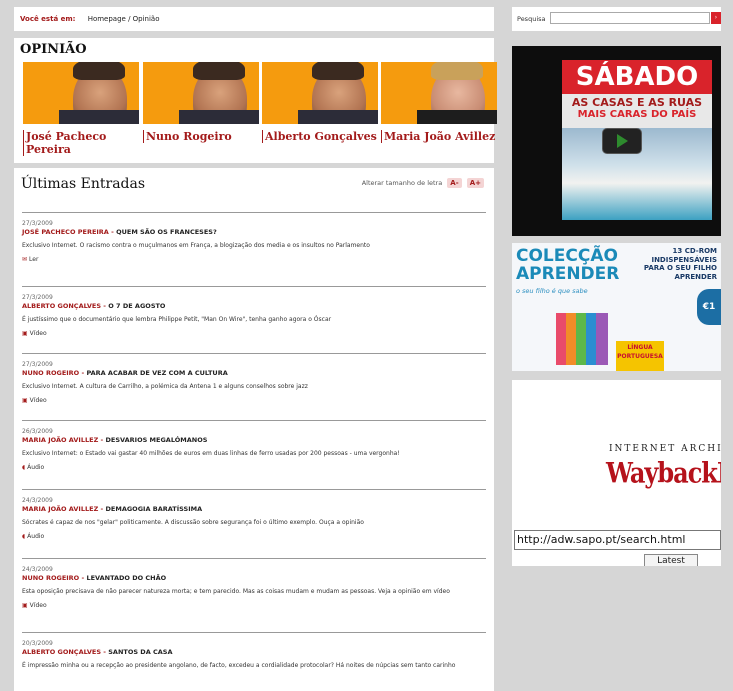  I want to click on entry-title: DEMAGOGIA BARATÍSSIMA, so click(154, 509).